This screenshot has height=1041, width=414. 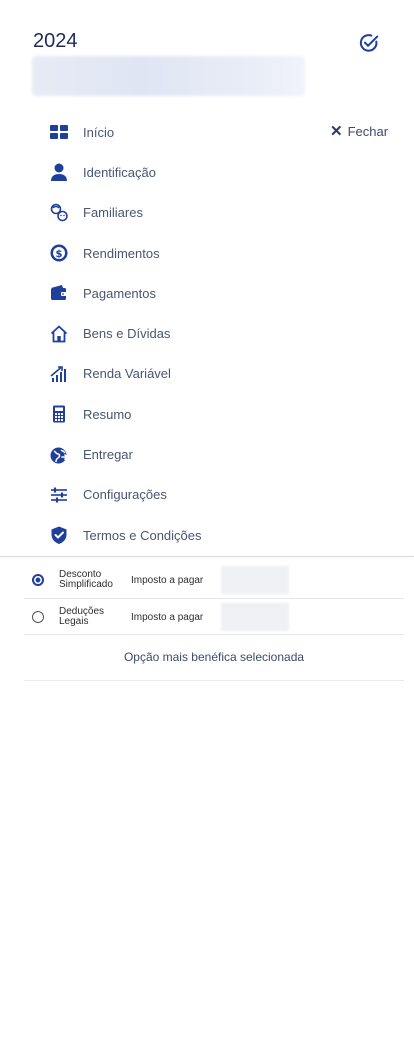 What do you see at coordinates (369, 43) in the screenshot?
I see `check-circle-icon` at bounding box center [369, 43].